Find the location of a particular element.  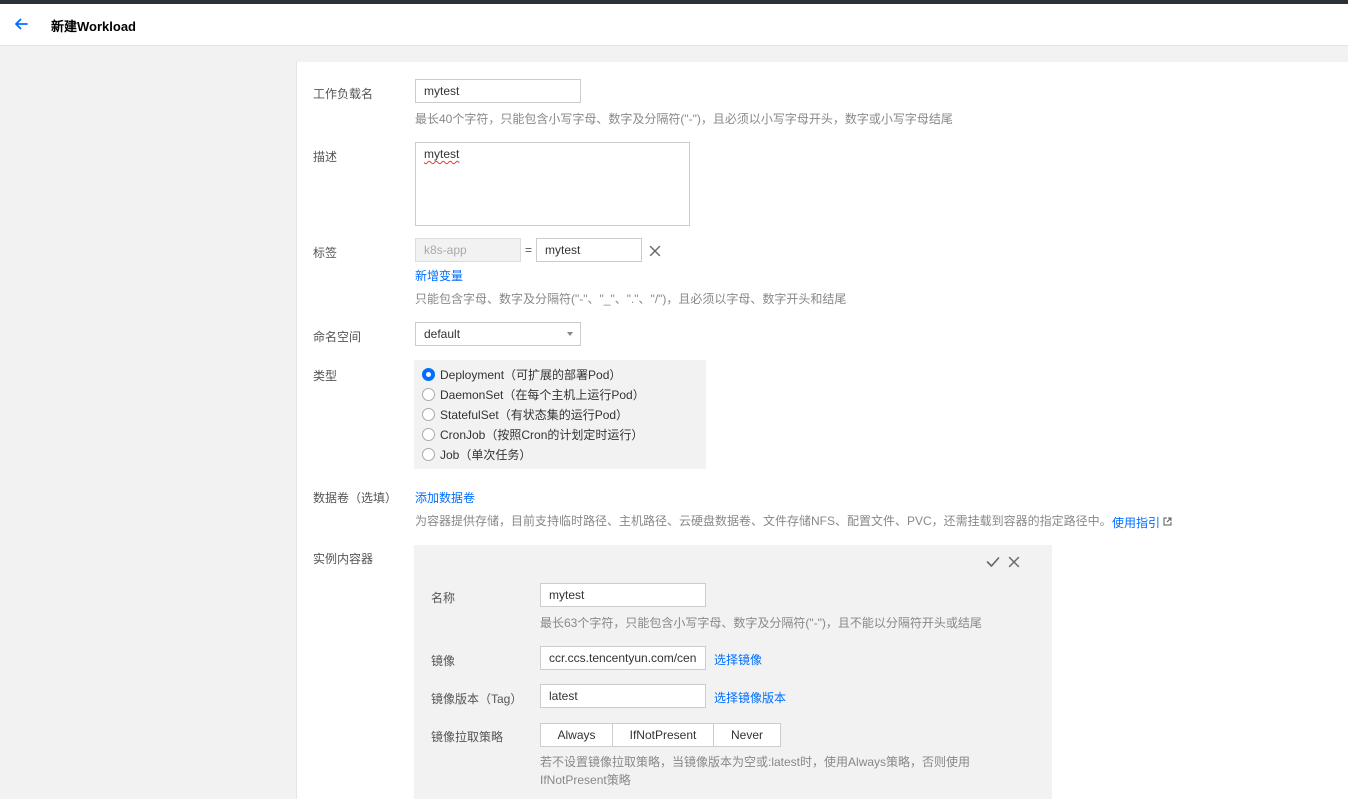

containers-label: 实例内容器 is located at coordinates (343, 559).